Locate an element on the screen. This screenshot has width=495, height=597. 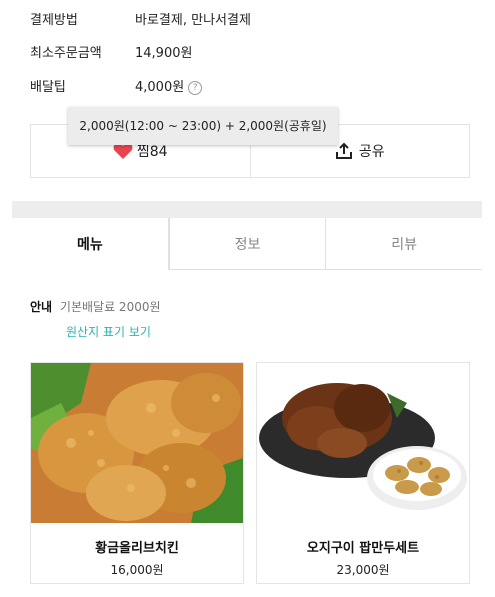
delivery-tip-tooltip: 2,000원(12:00 ~ 23:00) + 2,000원(공휴일) is located at coordinates (203, 126).